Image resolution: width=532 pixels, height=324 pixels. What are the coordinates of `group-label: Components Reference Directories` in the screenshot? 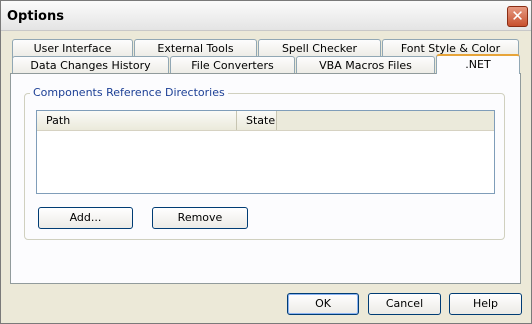 It's located at (129, 92).